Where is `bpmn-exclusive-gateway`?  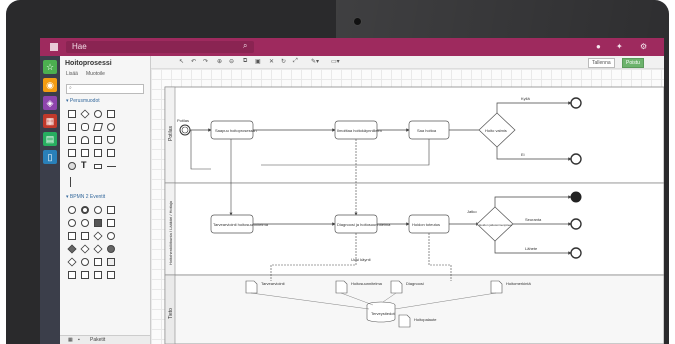 bpmn-exclusive-gateway is located at coordinates (85, 249).